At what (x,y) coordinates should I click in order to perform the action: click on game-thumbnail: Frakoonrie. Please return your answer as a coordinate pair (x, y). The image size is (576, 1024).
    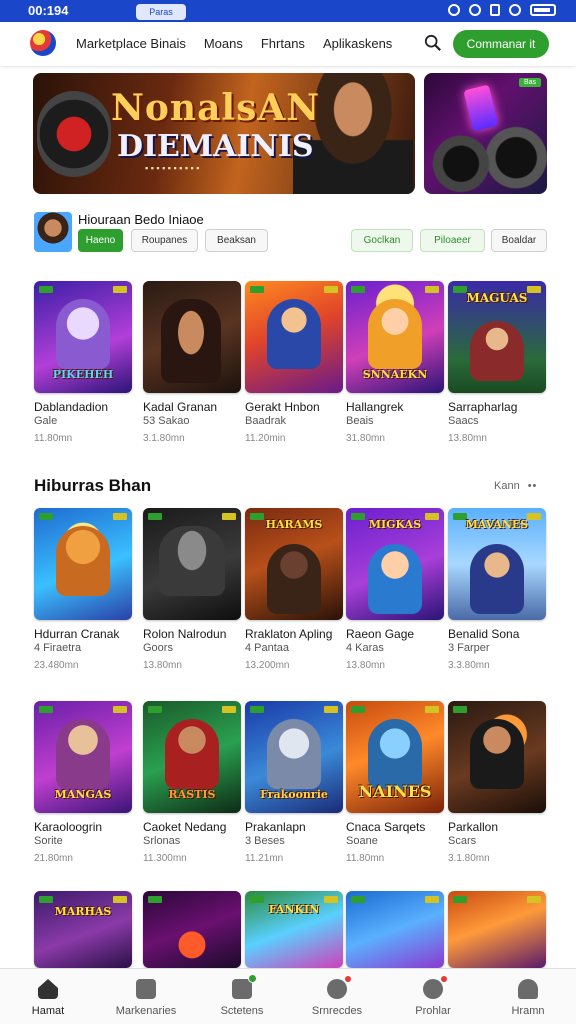
    Looking at the image, I should click on (294, 757).